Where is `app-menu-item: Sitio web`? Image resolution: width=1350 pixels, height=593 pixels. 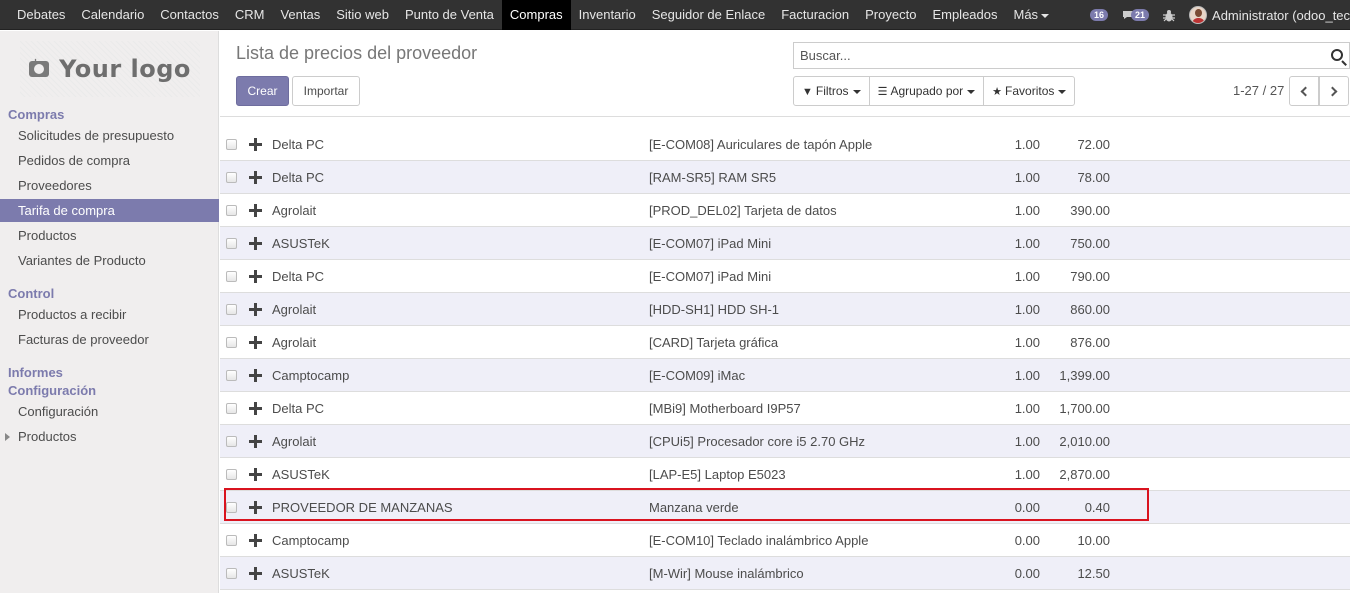
app-menu-item: Sitio web is located at coordinates (362, 15).